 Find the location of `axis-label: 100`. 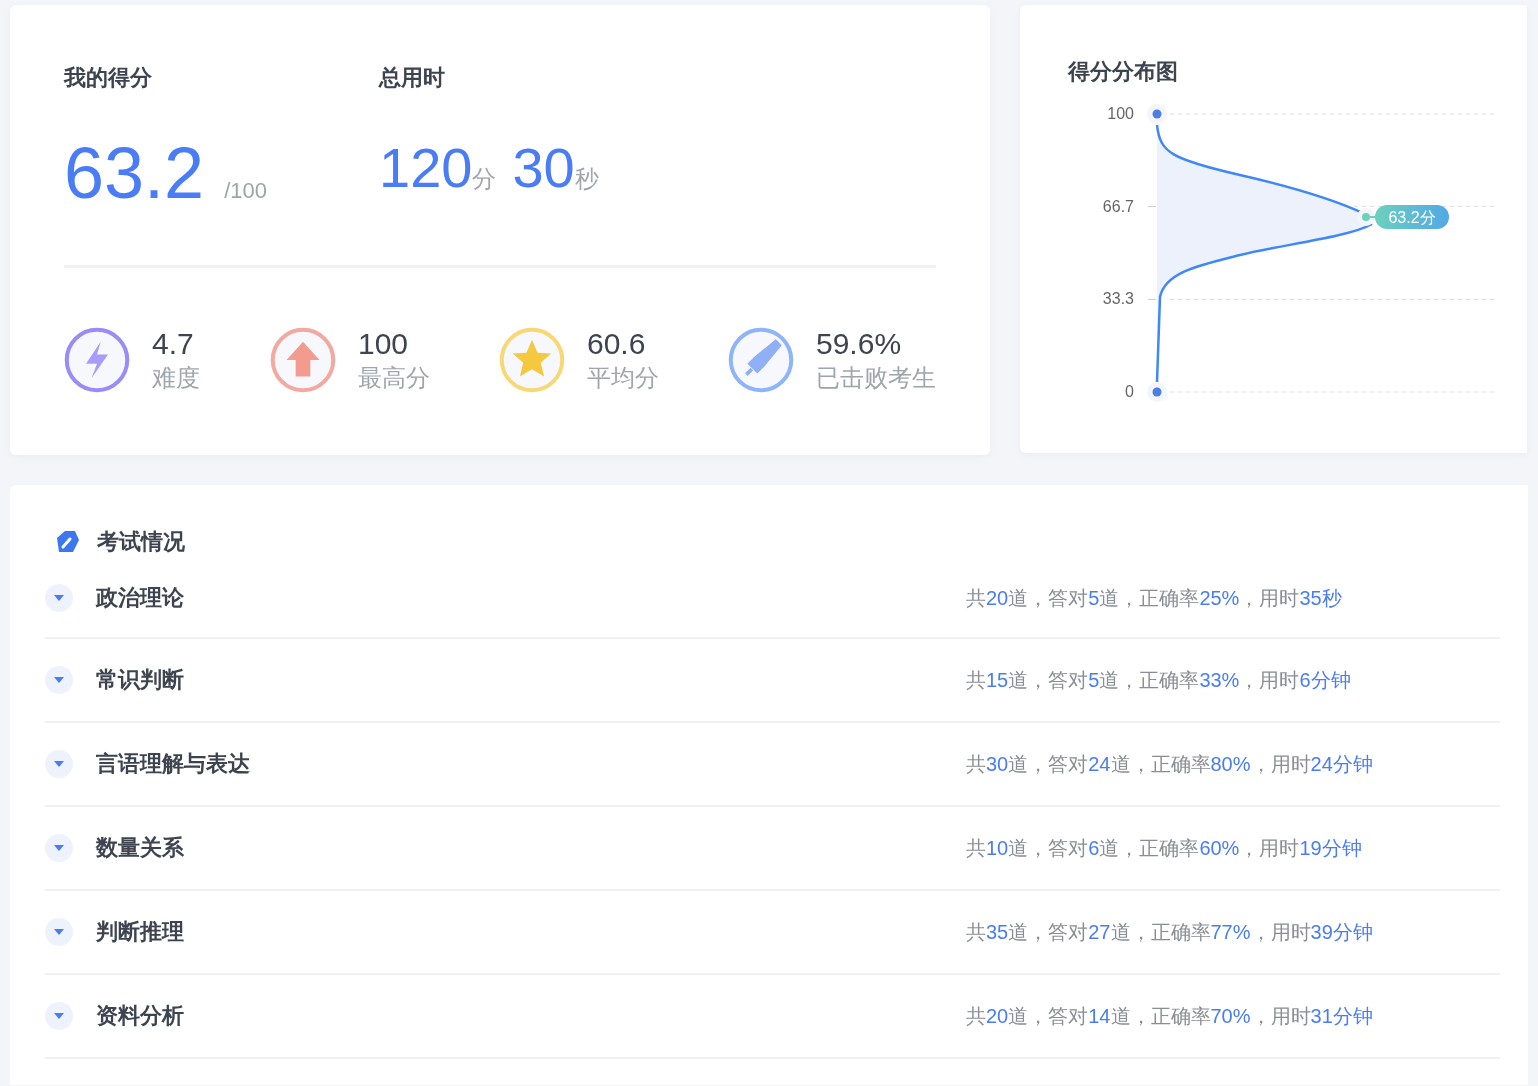

axis-label: 100 is located at coordinates (1120, 113).